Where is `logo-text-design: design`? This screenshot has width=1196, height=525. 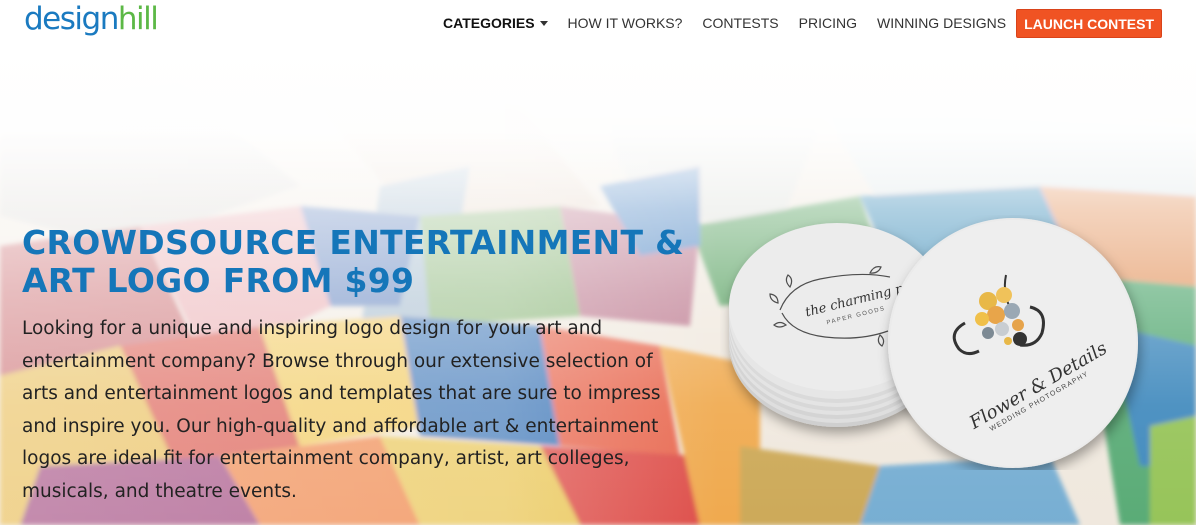 logo-text-design: design is located at coordinates (71, 19).